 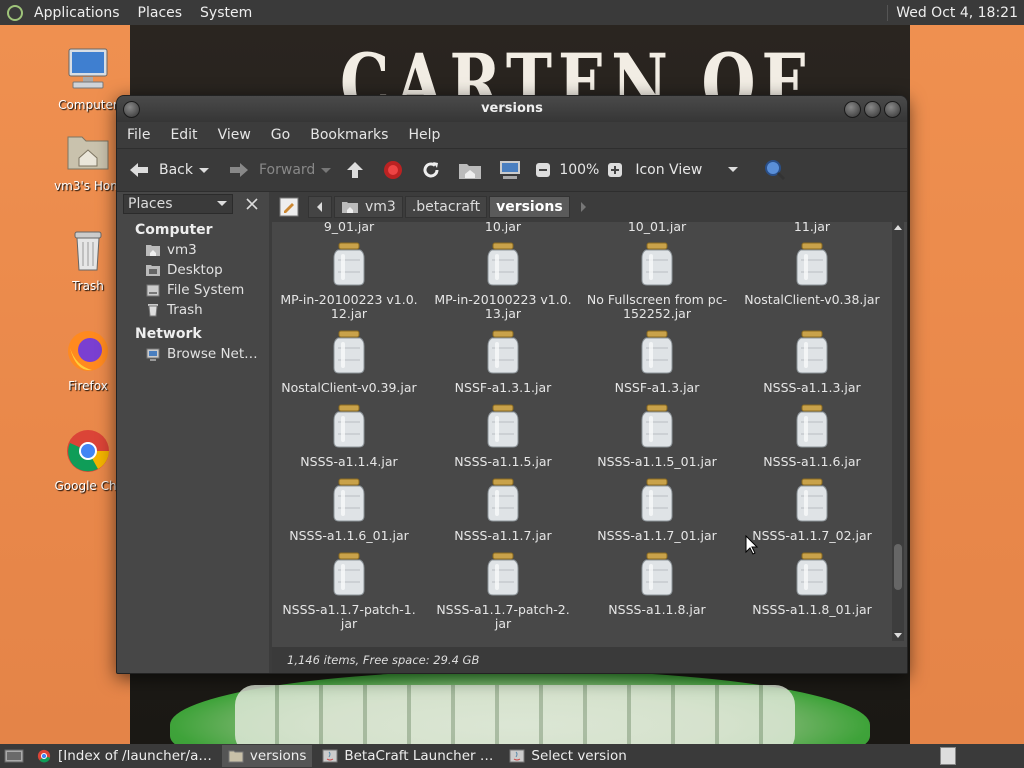 What do you see at coordinates (349, 228) in the screenshot?
I see `file-item-partial: 9_01.jar` at bounding box center [349, 228].